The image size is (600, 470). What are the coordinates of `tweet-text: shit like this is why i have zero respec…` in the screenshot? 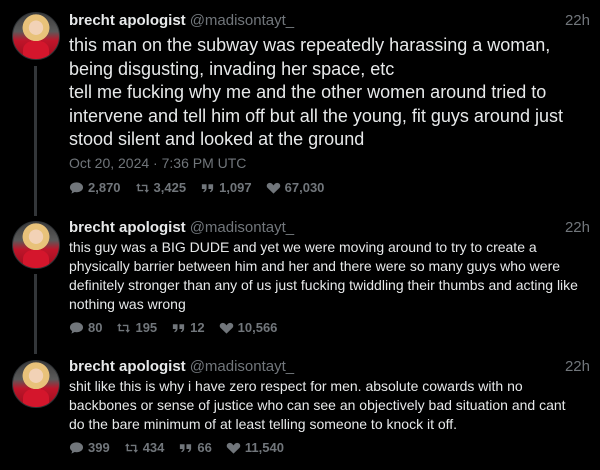 It's located at (329, 405).